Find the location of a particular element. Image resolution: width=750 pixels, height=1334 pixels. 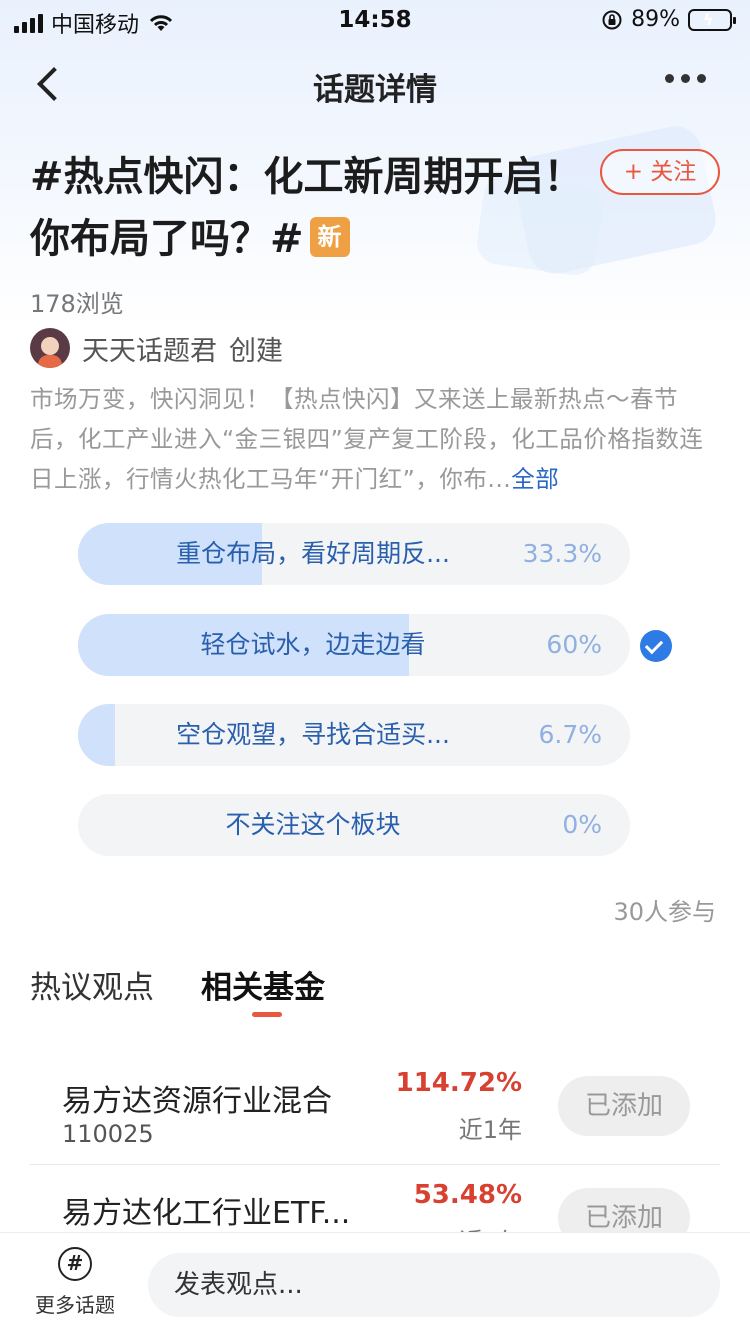

poll-option-percent: 33.3% is located at coordinates (562, 553).